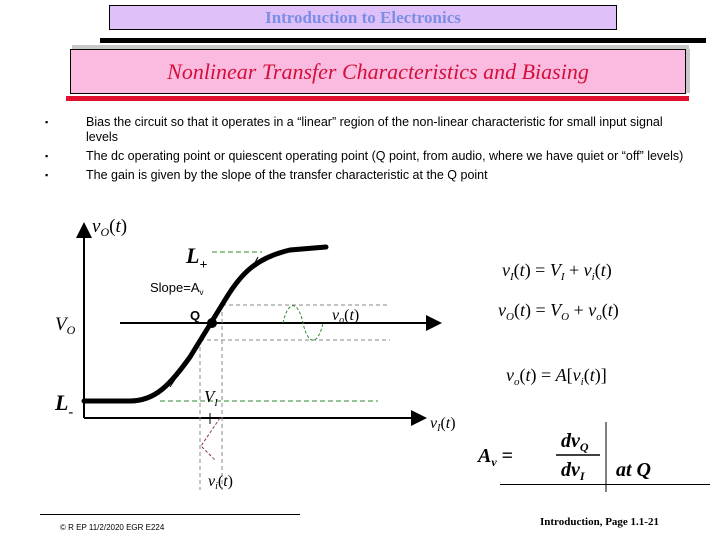  What do you see at coordinates (563, 457) in the screenshot?
I see `gain-expression: Av = dvQ dvI at Q` at bounding box center [563, 457].